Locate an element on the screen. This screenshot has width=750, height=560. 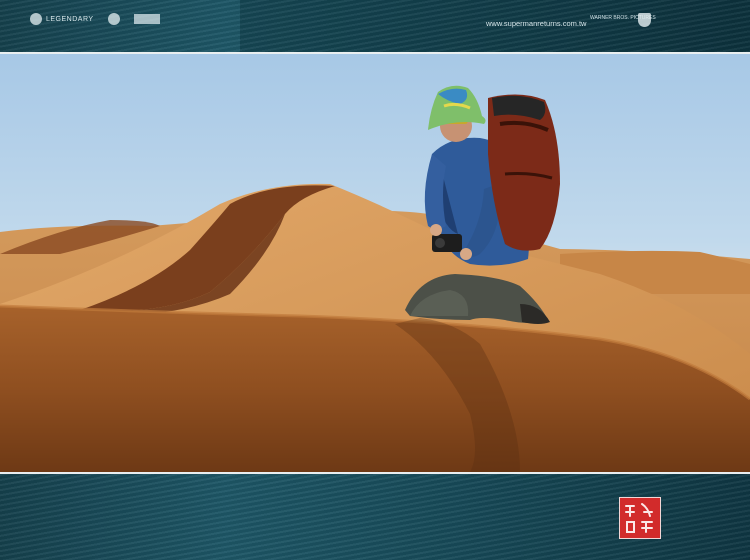
red-chop-seal-icon is located at coordinates (640, 518).